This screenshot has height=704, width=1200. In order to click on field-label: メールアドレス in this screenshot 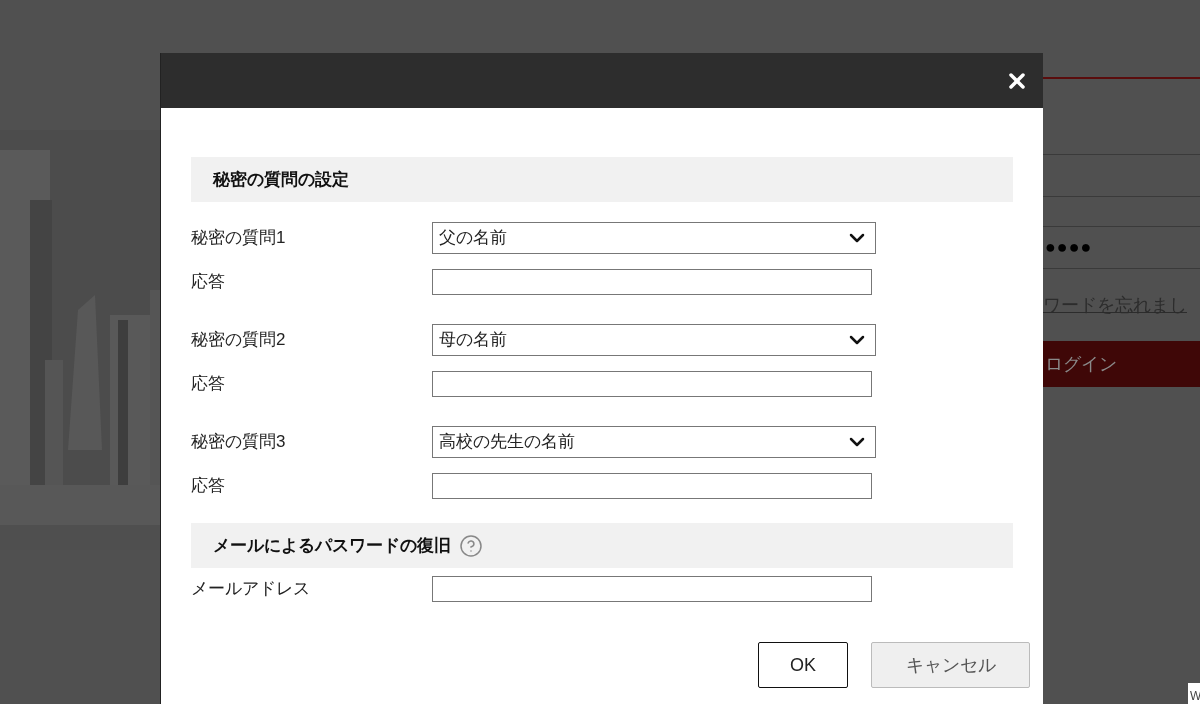, I will do `click(251, 589)`.